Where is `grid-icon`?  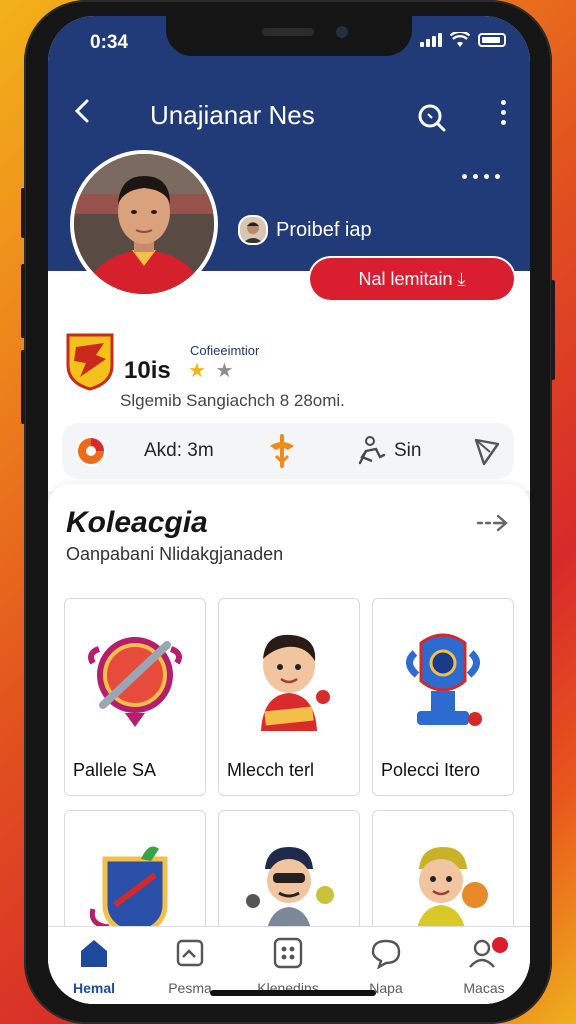 grid-icon is located at coordinates (288, 953).